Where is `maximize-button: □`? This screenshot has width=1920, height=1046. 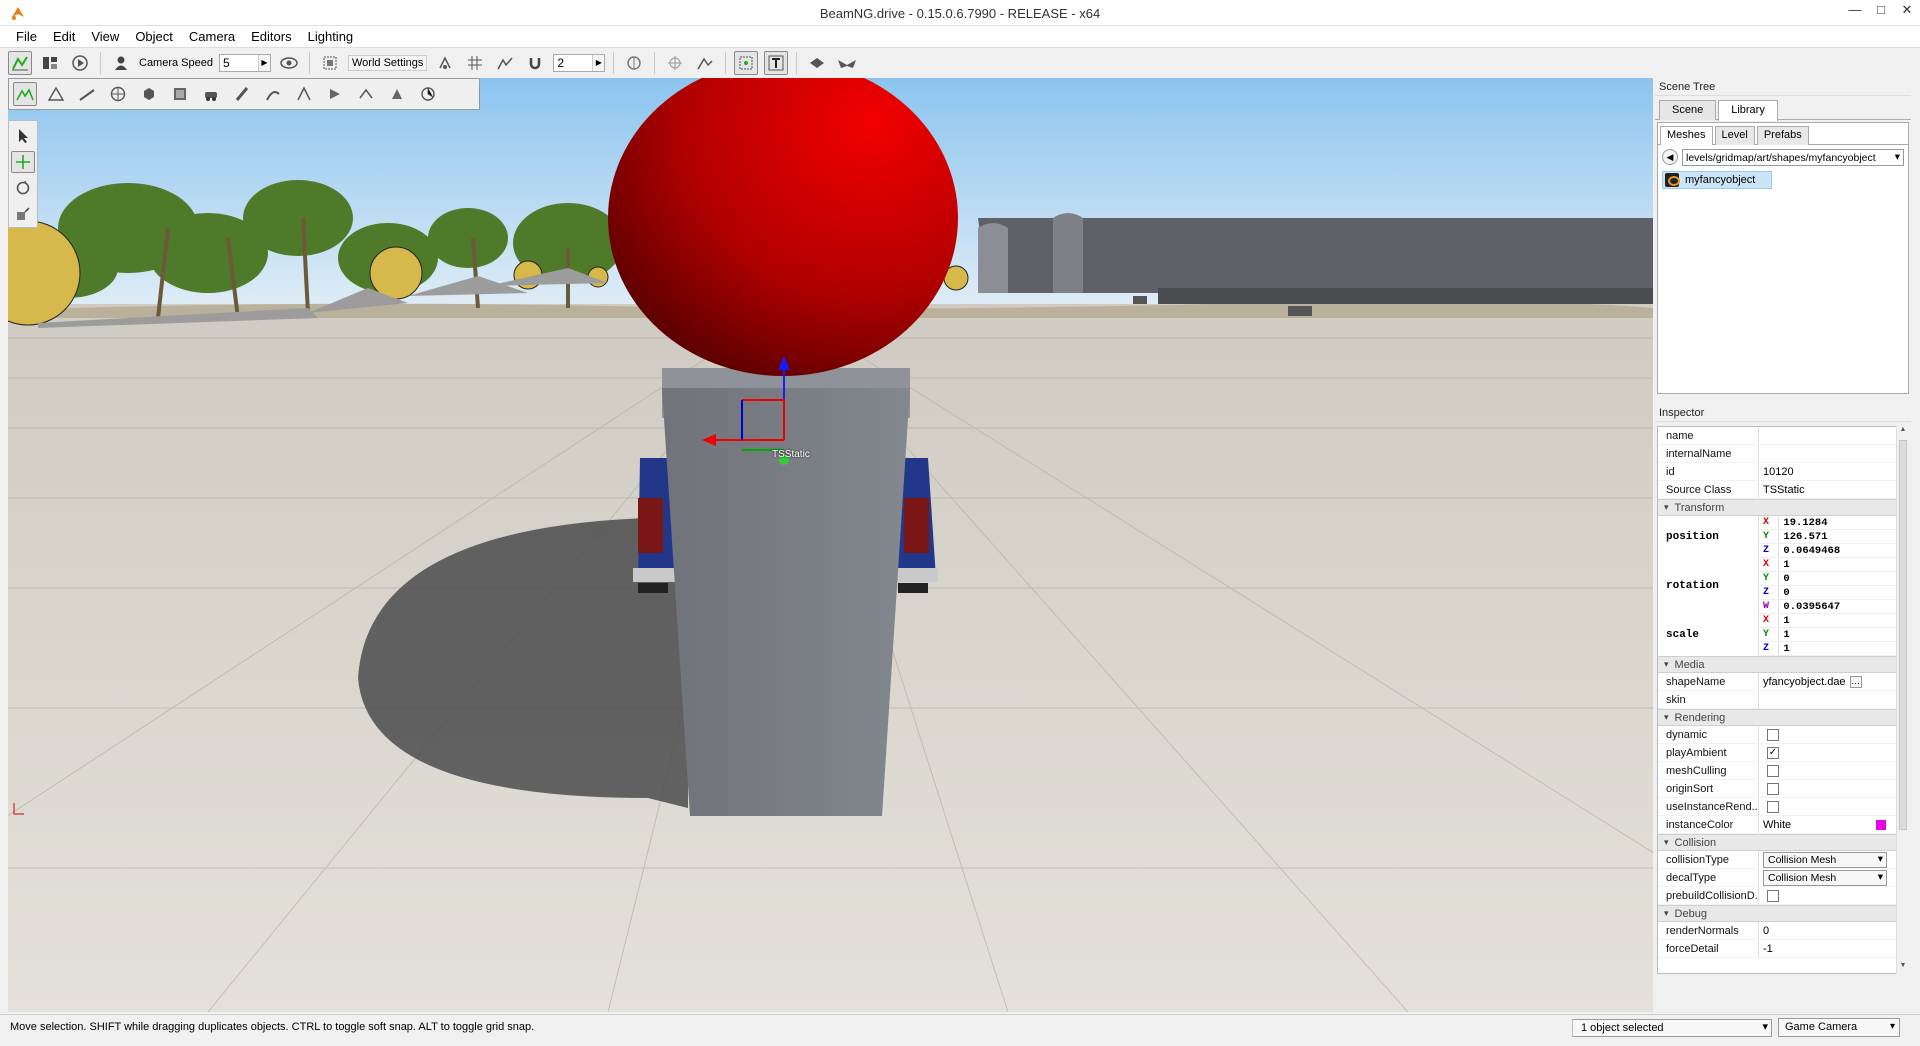
maximize-button: □ is located at coordinates (1881, 11).